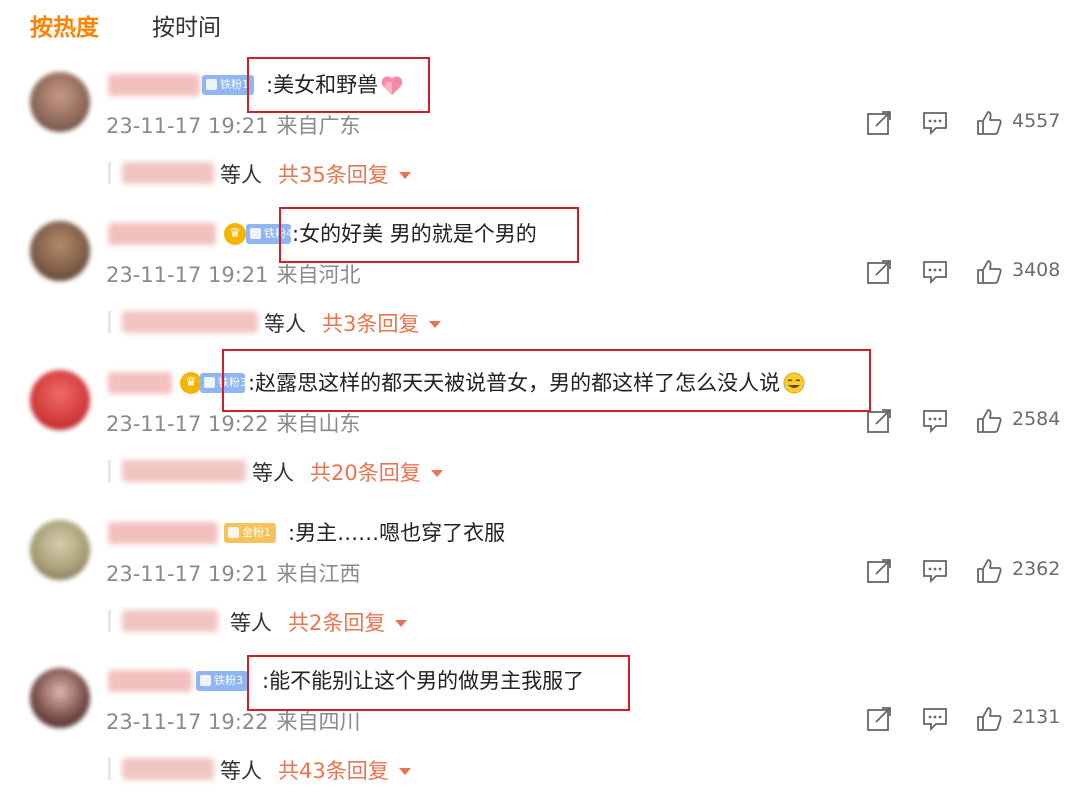  Describe the element at coordinates (344, 174) in the screenshot. I see `reply-count-link: 共35条回复` at that location.